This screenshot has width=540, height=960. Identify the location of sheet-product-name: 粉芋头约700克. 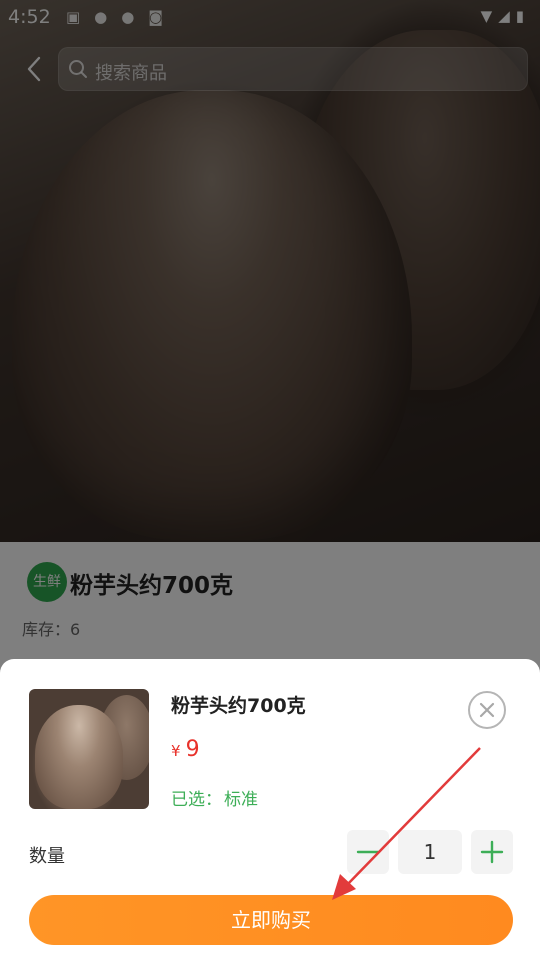
(238, 706).